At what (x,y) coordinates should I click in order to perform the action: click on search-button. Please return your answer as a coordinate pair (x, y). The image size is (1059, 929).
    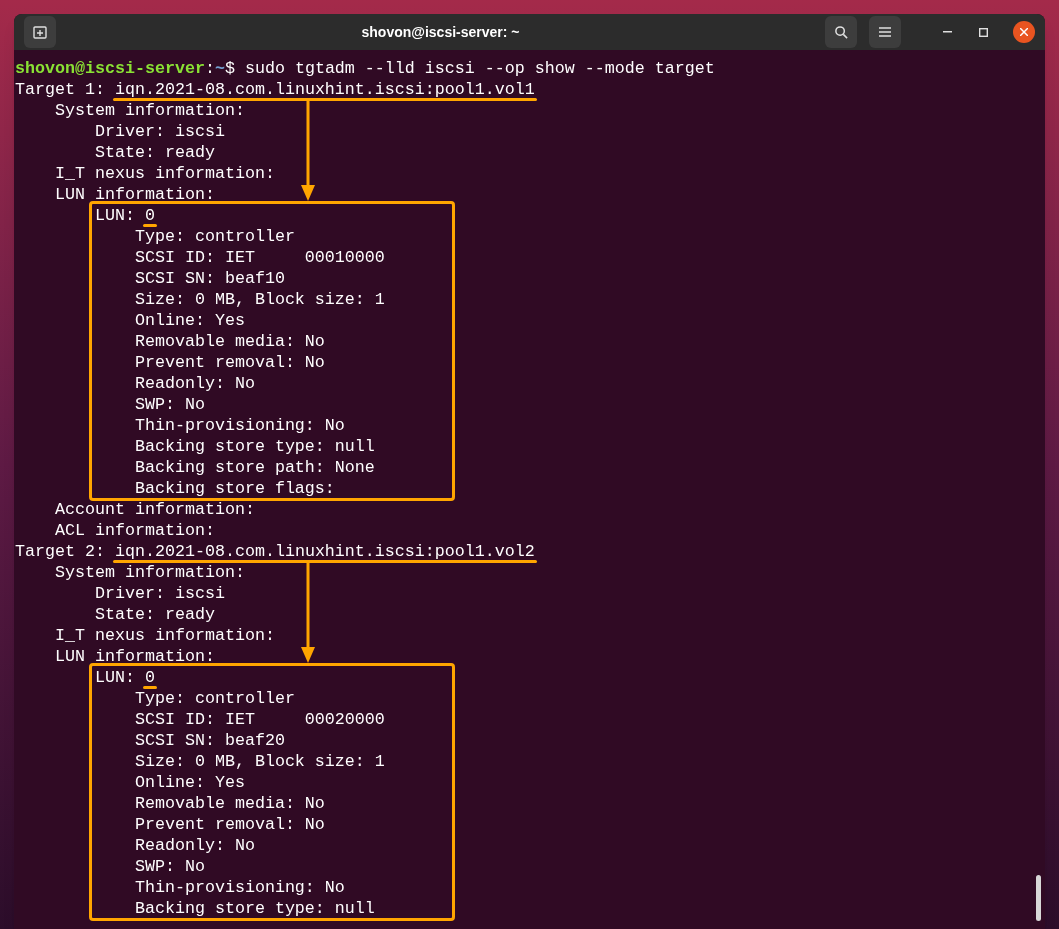
    Looking at the image, I should click on (841, 32).